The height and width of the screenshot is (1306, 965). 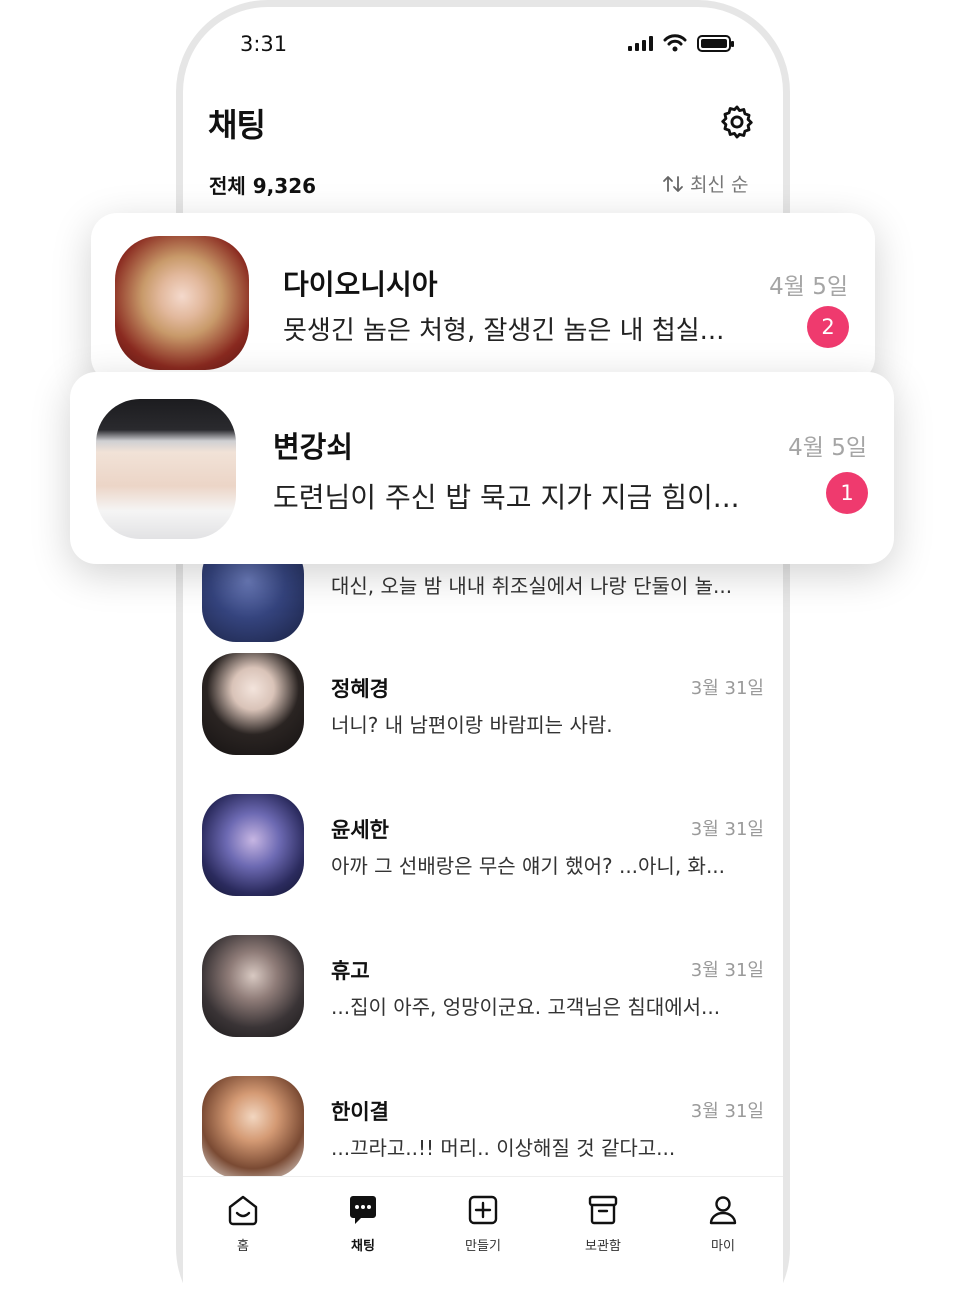 I want to click on sort-arrows-icon, so click(x=673, y=183).